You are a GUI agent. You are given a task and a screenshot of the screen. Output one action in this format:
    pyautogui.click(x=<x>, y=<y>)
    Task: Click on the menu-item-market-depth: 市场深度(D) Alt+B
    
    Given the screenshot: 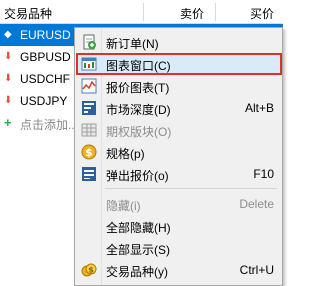 What is the action you would take?
    pyautogui.click(x=179, y=108)
    